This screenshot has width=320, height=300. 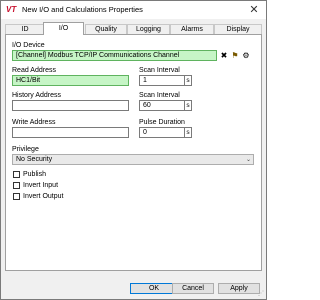 I want to click on history-scan-interval-unit: s, so click(x=188, y=105).